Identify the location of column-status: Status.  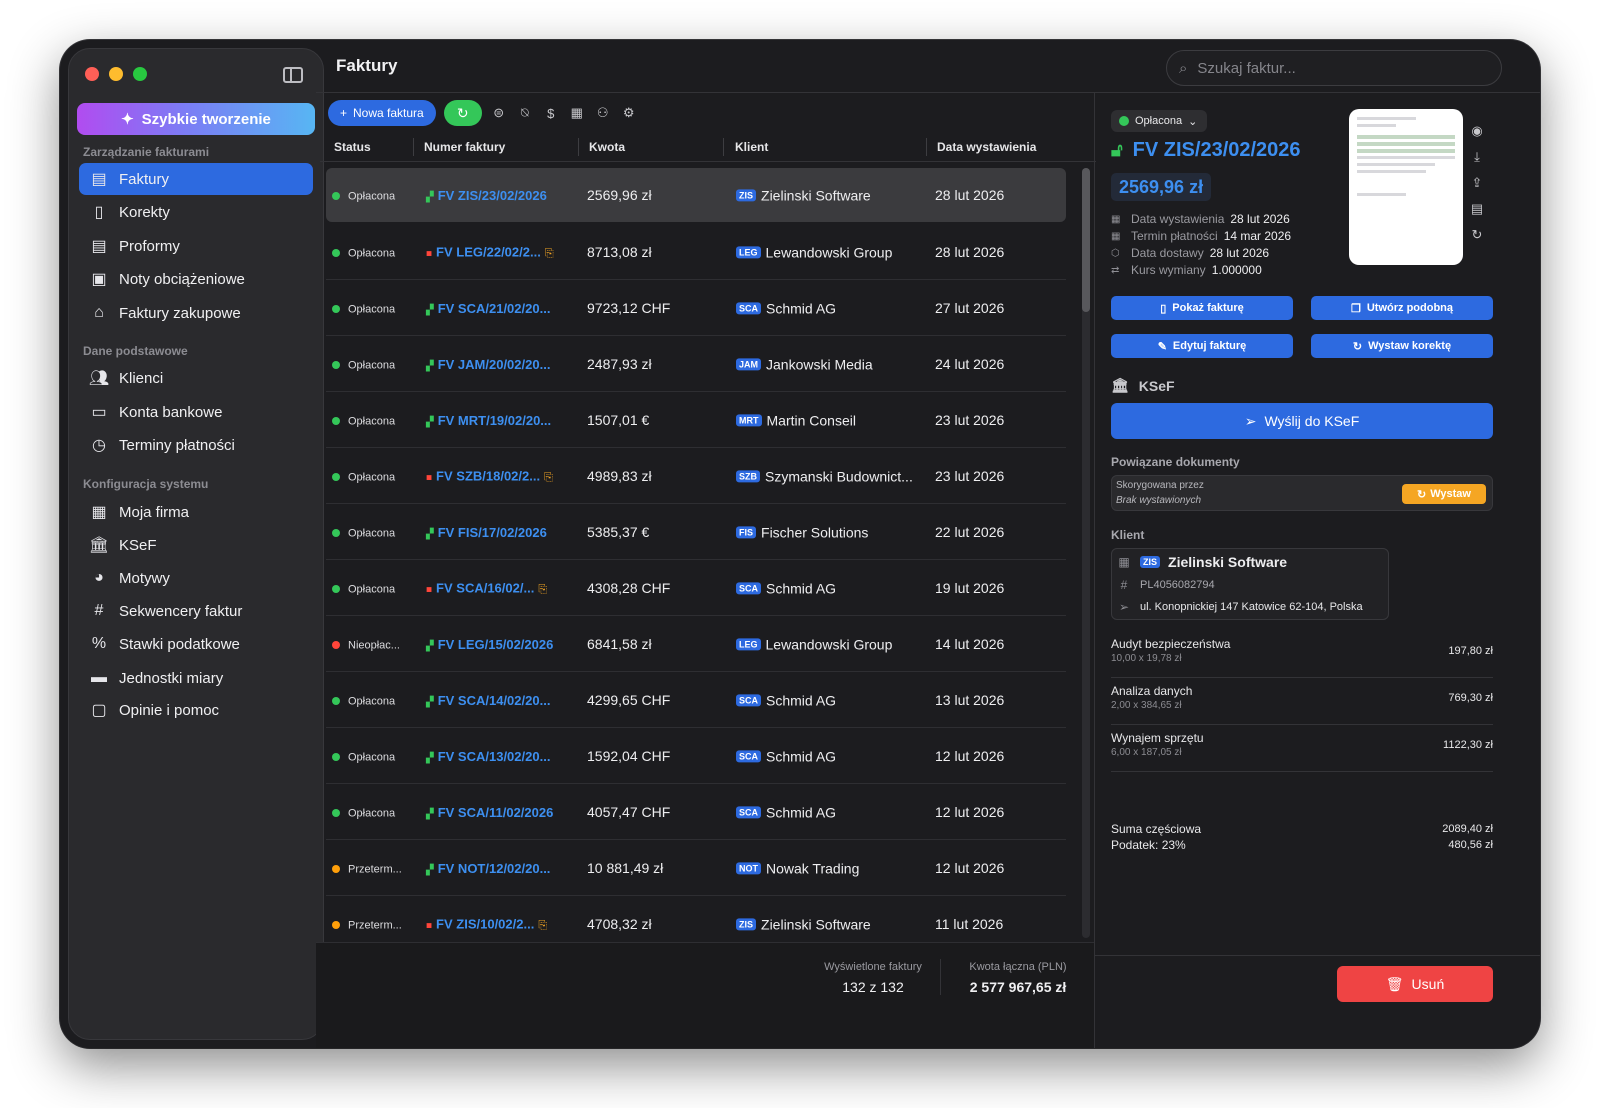
(352, 147).